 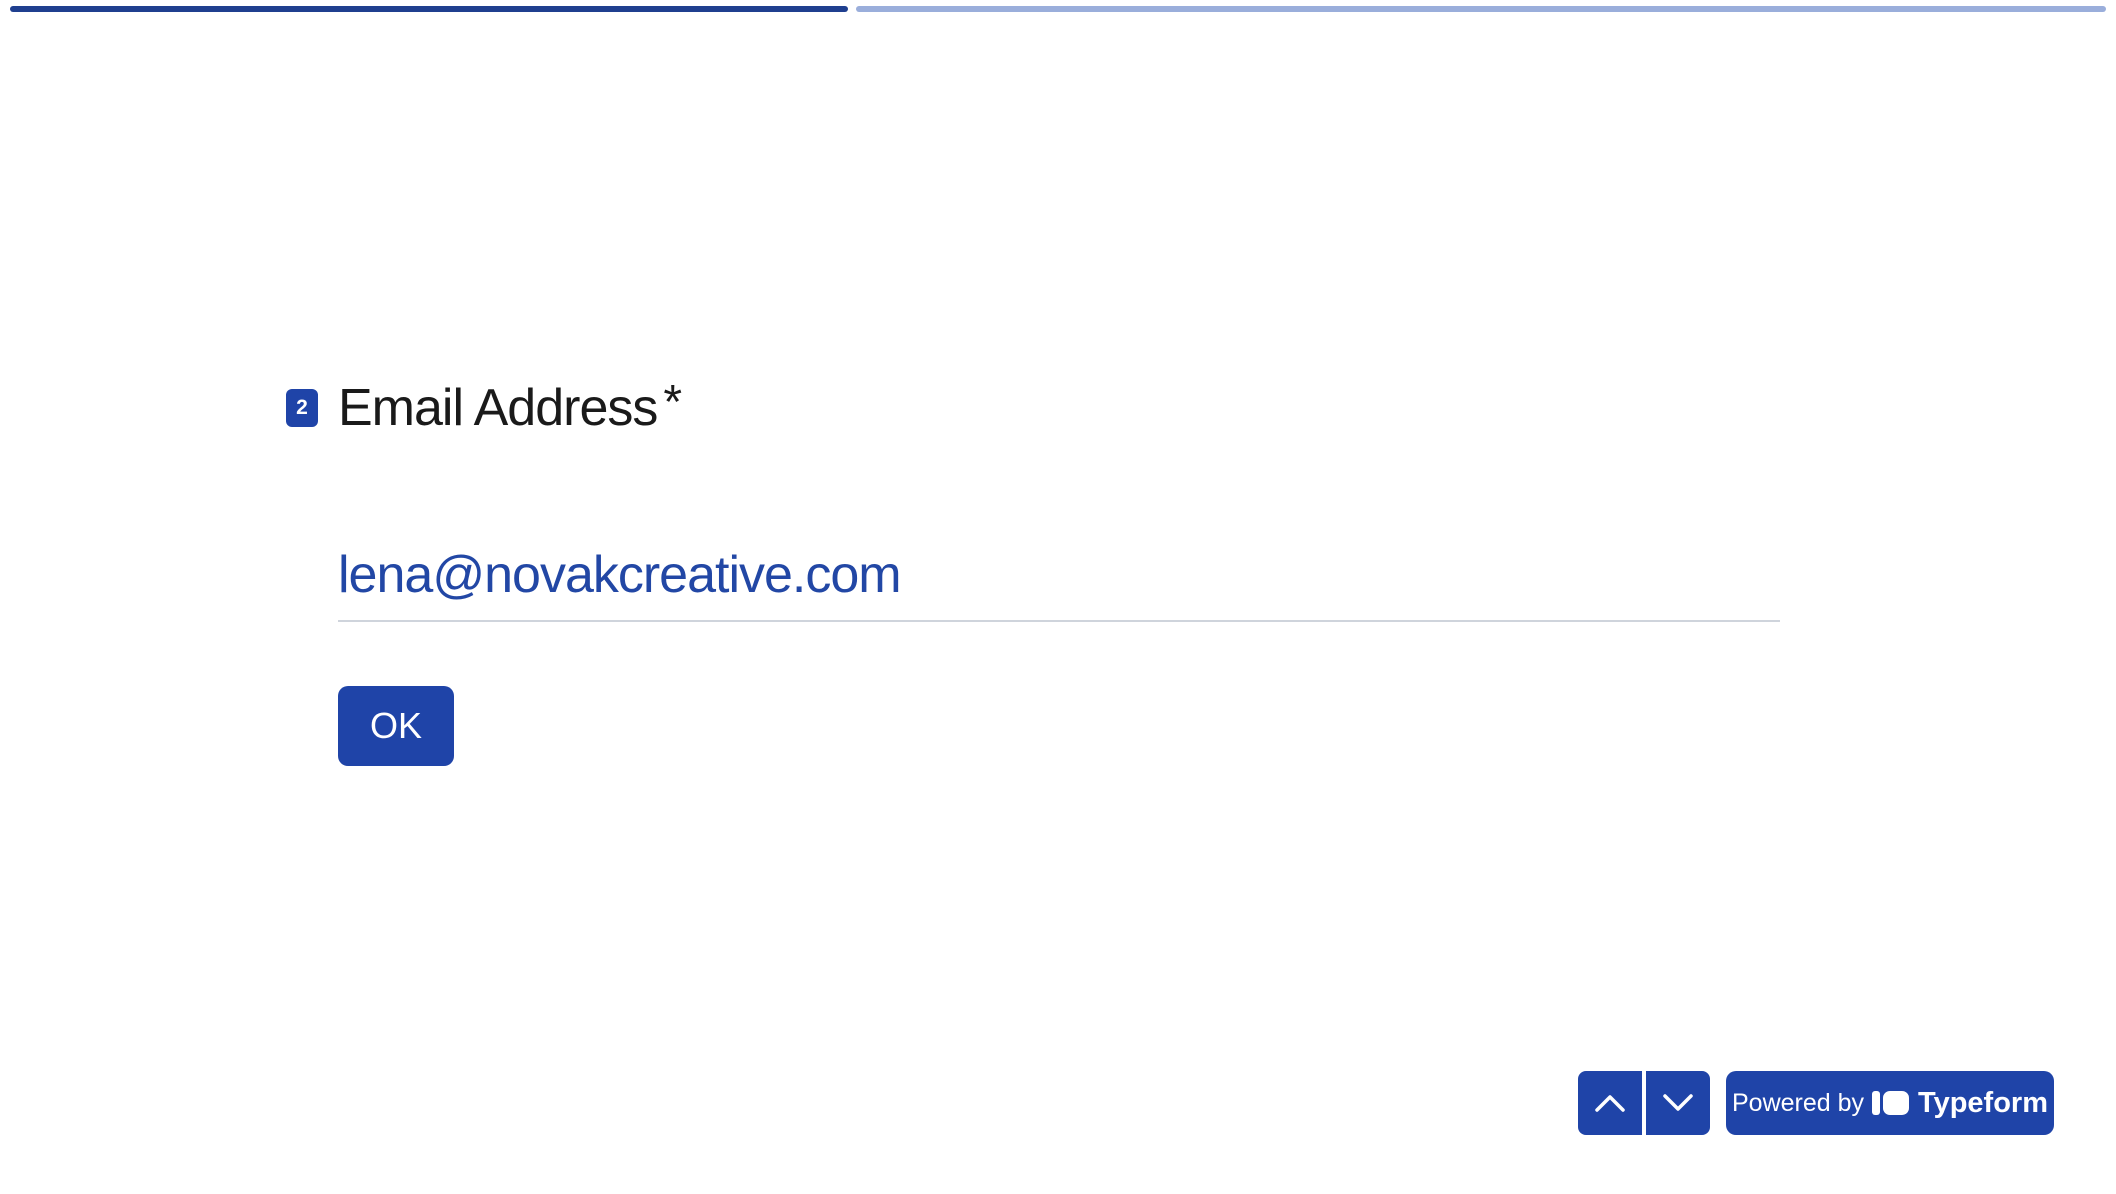 I want to click on progress-bar, so click(x=1058, y=9).